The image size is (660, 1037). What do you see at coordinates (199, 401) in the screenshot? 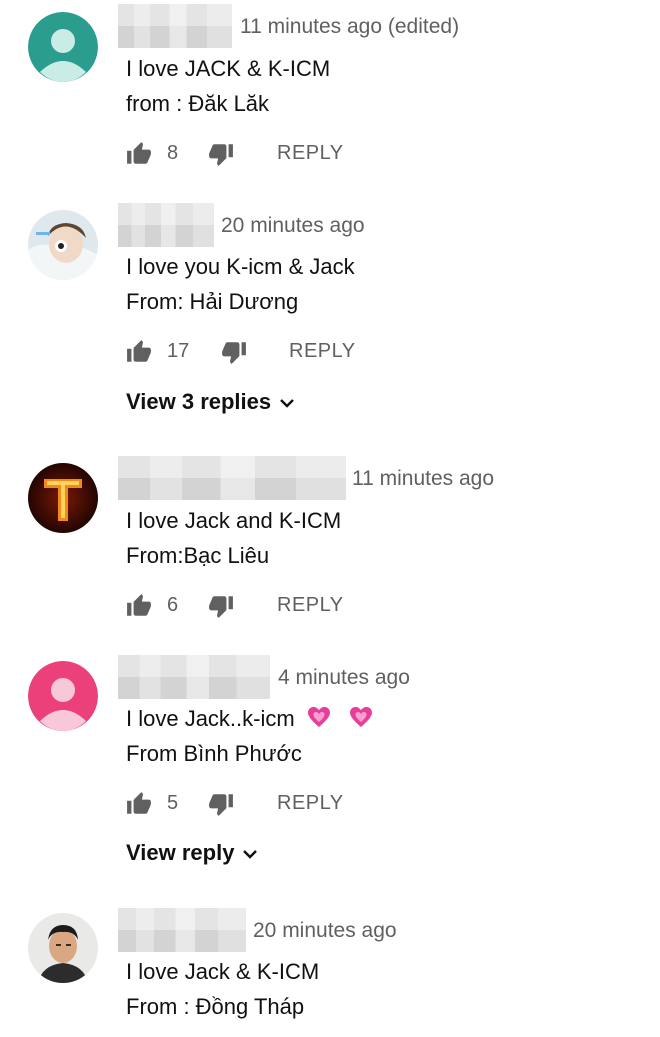
I see `view-replies-label: View 3 replies` at bounding box center [199, 401].